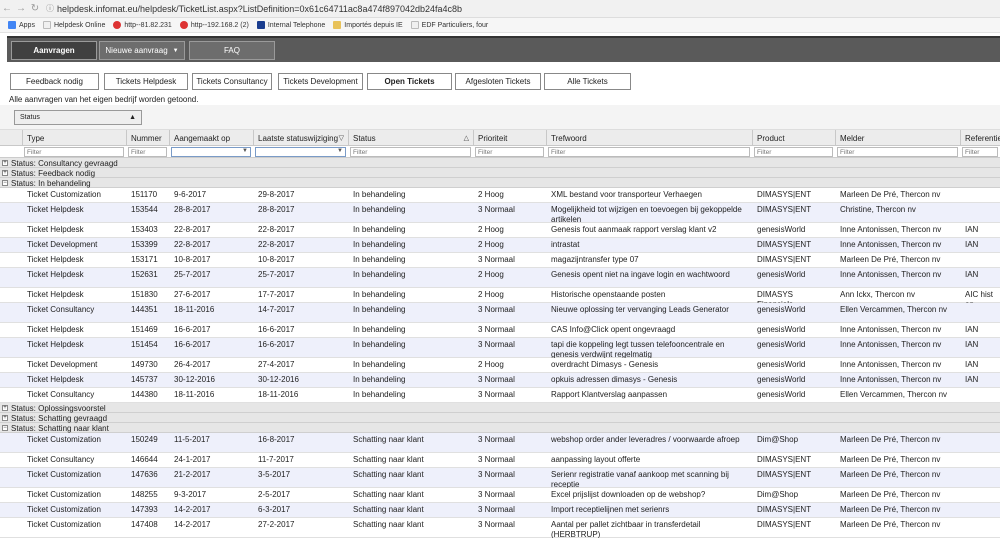 The height and width of the screenshot is (550, 1000). I want to click on nav-nieuwe-aanvraag: Nieuwe aanvraag ▼, so click(142, 50).